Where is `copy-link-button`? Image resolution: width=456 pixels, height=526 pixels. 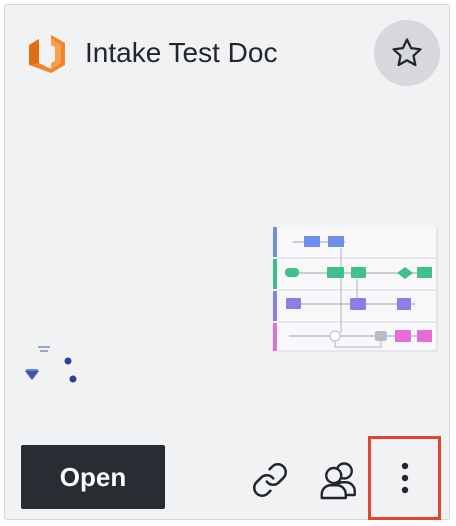
copy-link-button is located at coordinates (270, 480).